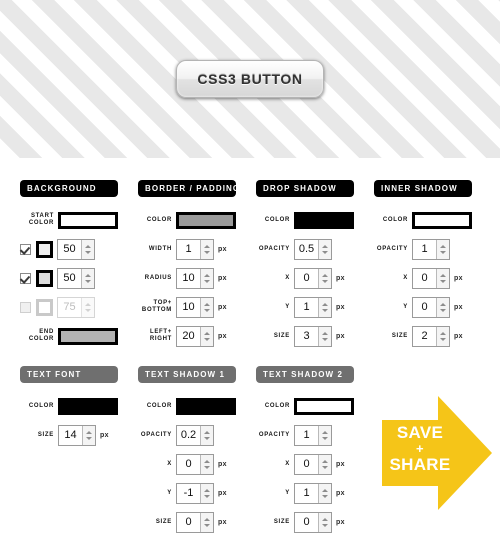 Image resolution: width=500 pixels, height=538 pixels. What do you see at coordinates (195, 336) in the screenshot?
I see `stepper-padding-left-right: 20` at bounding box center [195, 336].